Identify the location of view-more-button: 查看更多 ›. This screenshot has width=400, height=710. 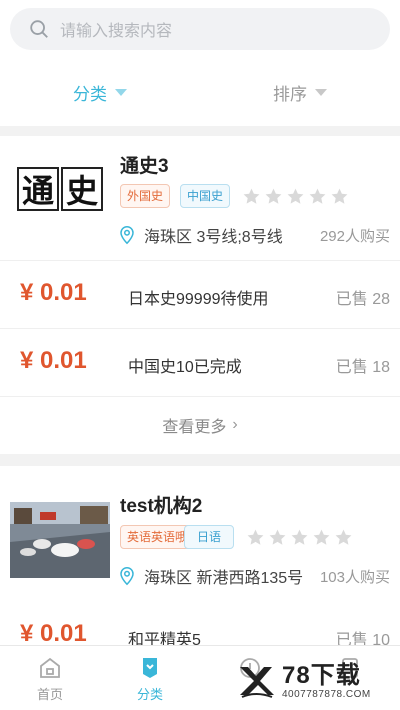
(200, 424).